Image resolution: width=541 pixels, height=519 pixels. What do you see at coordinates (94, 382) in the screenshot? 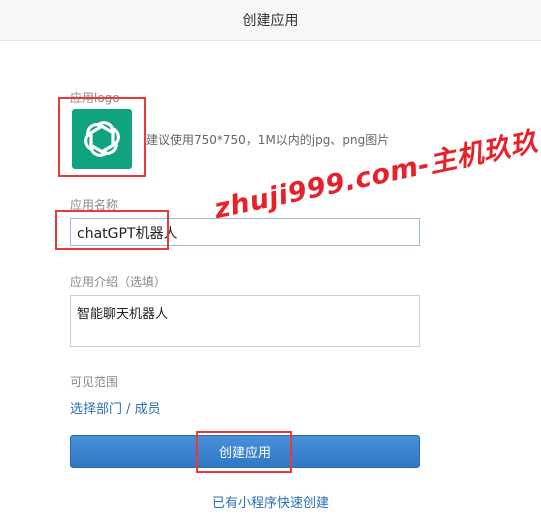
I see `visibility-label: 可见范围` at bounding box center [94, 382].